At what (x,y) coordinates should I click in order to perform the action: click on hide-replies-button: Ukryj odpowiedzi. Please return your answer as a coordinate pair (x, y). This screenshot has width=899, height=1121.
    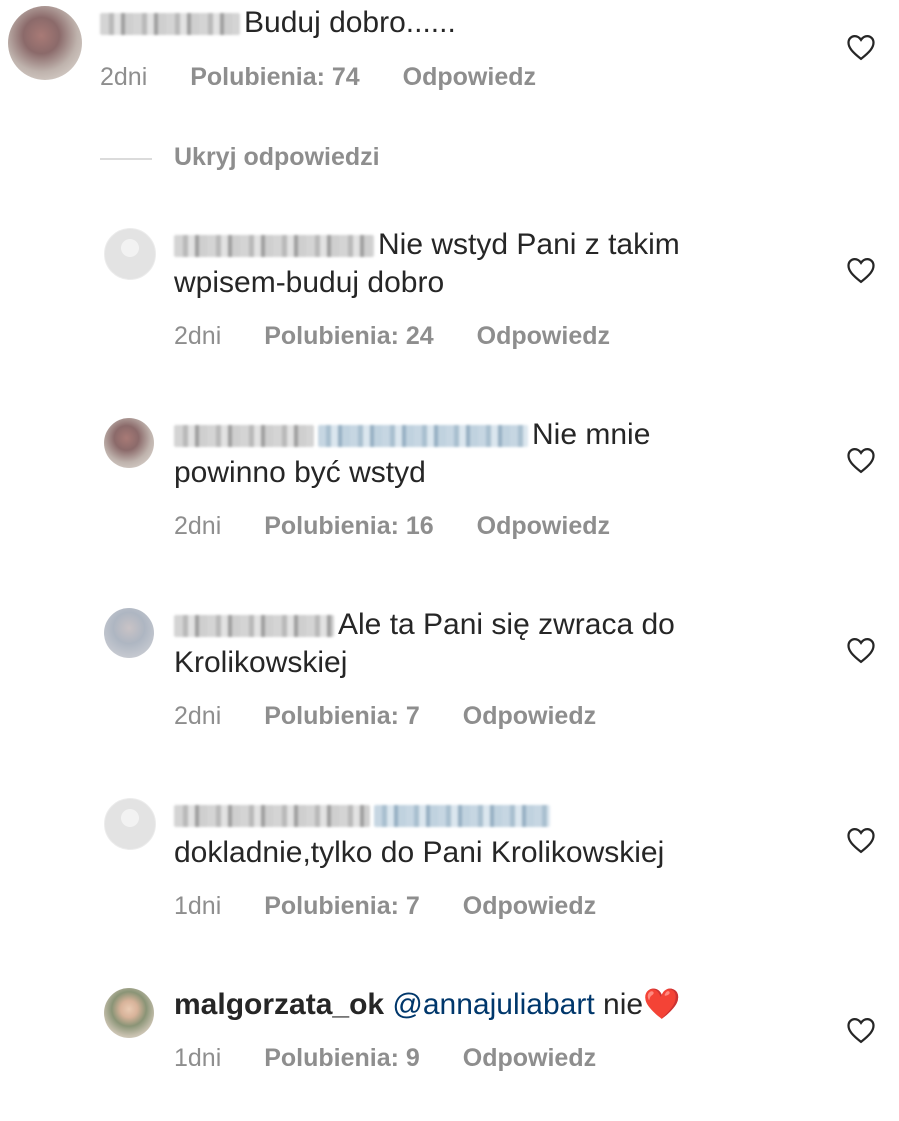
    Looking at the image, I should click on (277, 157).